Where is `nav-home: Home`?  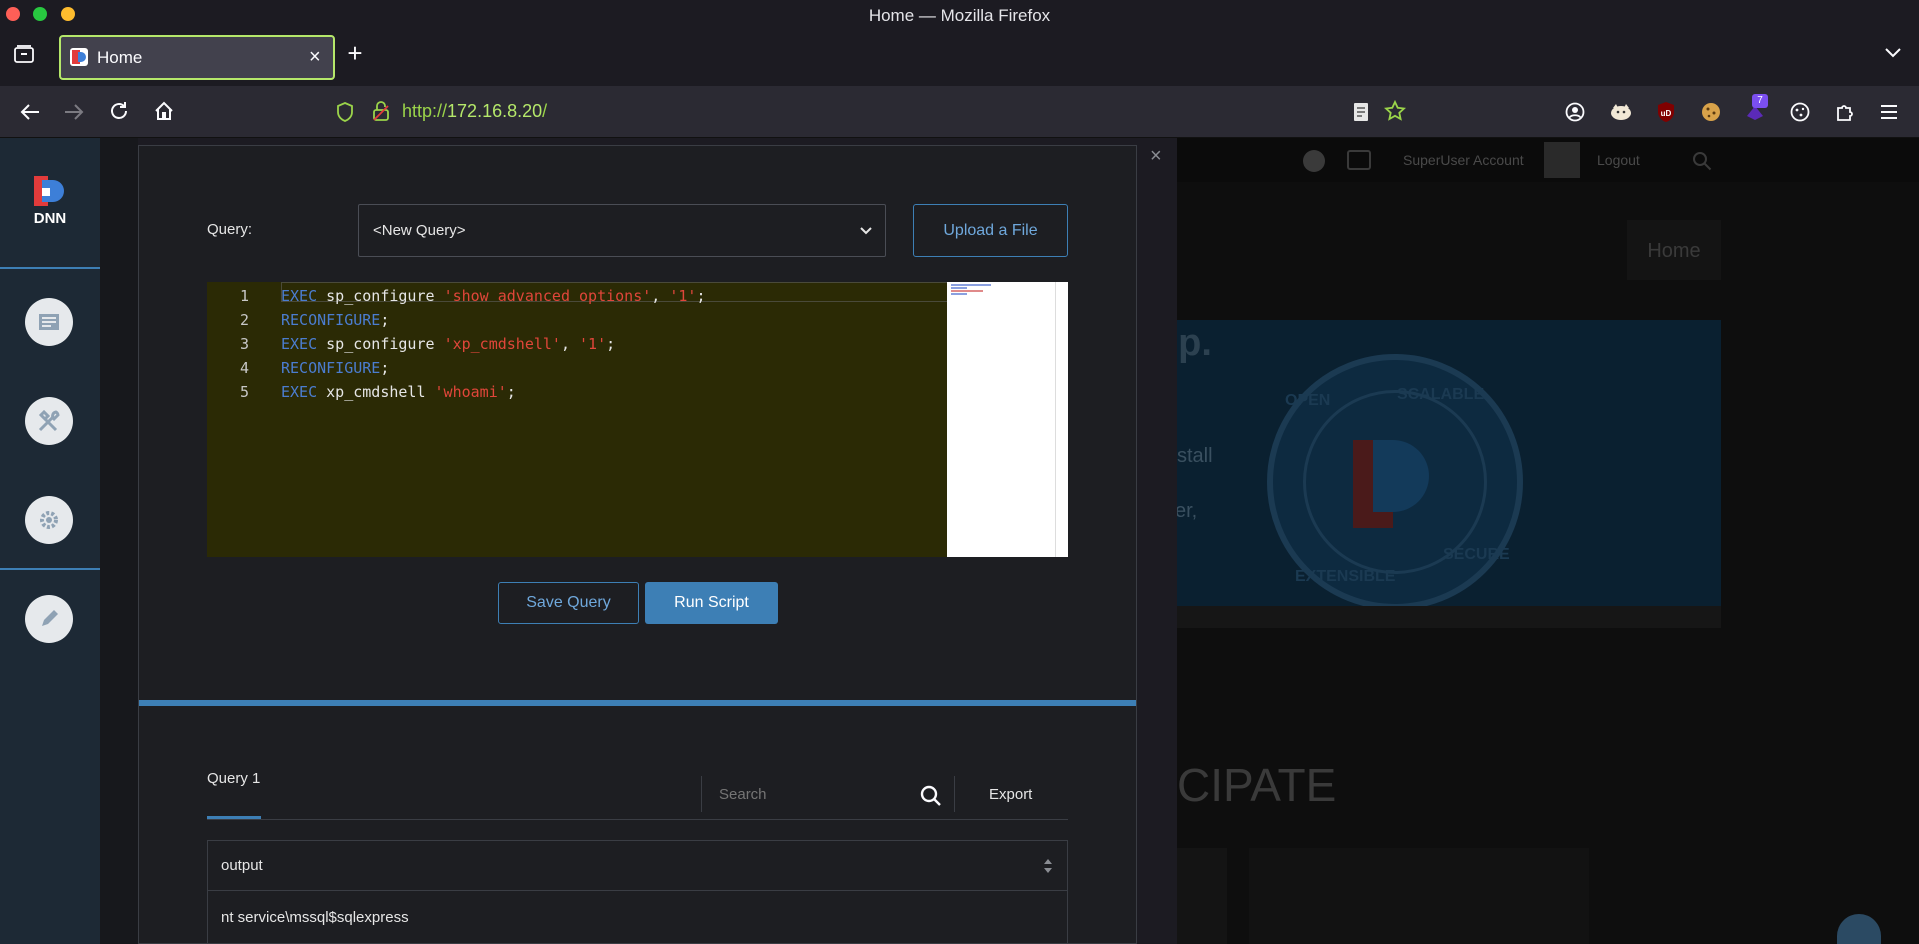
nav-home: Home is located at coordinates (1674, 250).